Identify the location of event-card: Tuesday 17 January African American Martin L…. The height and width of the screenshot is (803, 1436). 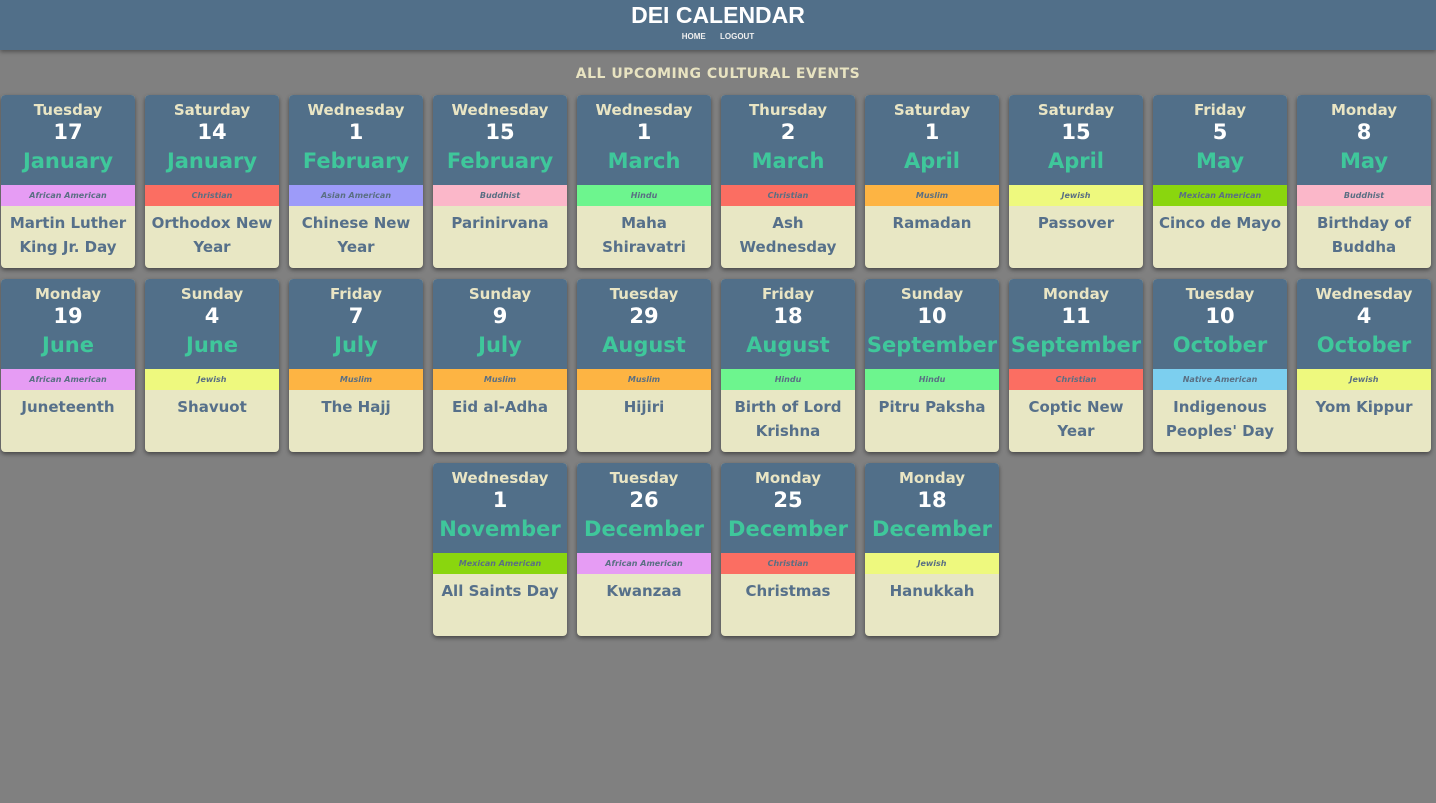
(68, 181).